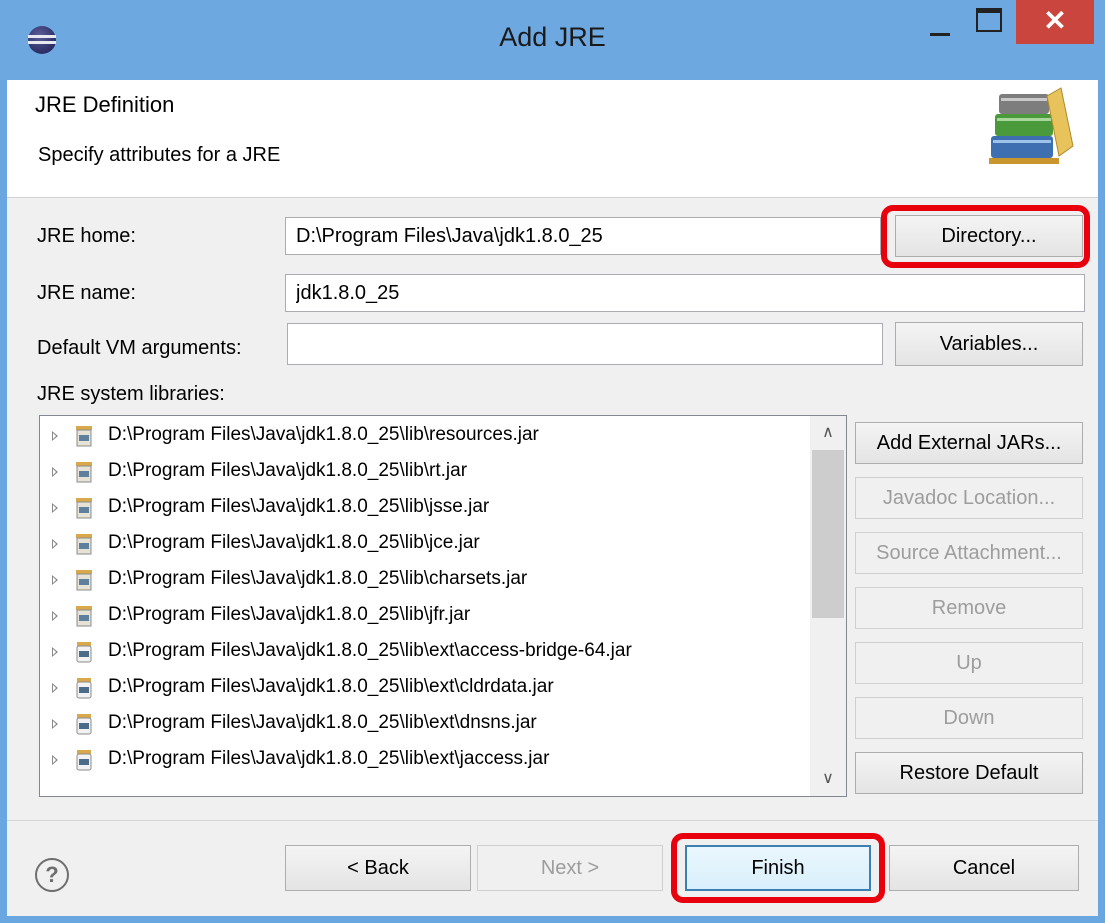 The height and width of the screenshot is (923, 1105). Describe the element at coordinates (585, 344) in the screenshot. I see `vm-args-input` at that location.